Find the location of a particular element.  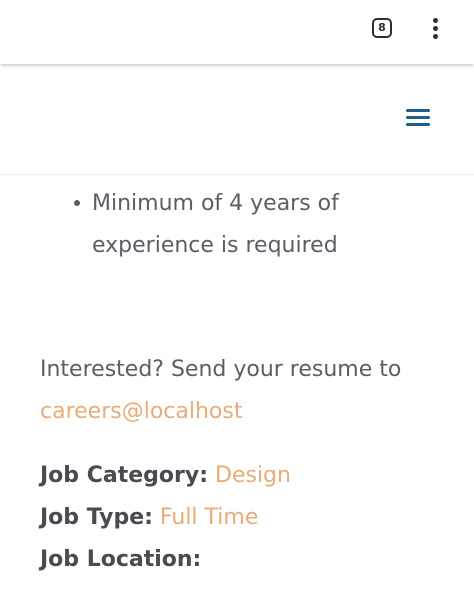

job-category-label: Job Category: is located at coordinates (124, 475).